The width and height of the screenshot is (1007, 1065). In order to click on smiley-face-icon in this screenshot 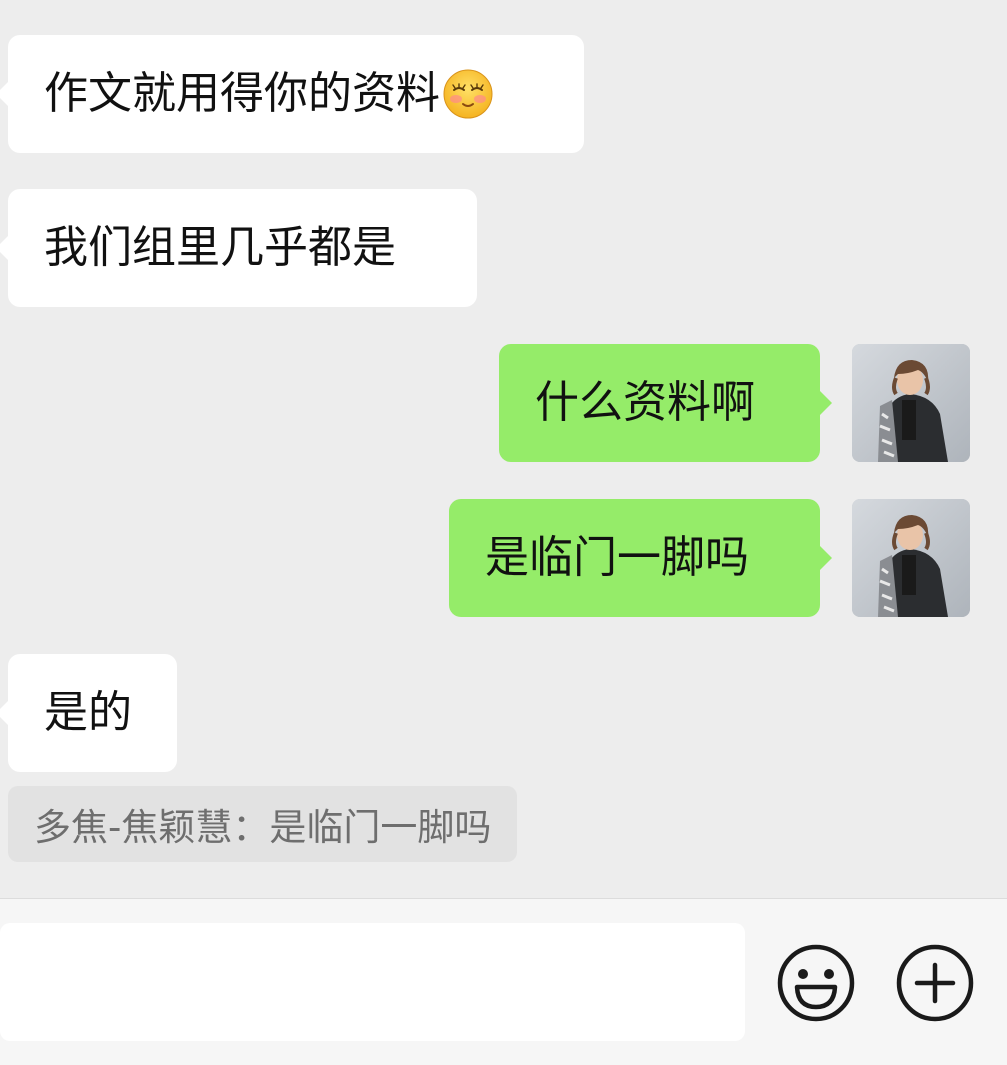, I will do `click(816, 983)`.